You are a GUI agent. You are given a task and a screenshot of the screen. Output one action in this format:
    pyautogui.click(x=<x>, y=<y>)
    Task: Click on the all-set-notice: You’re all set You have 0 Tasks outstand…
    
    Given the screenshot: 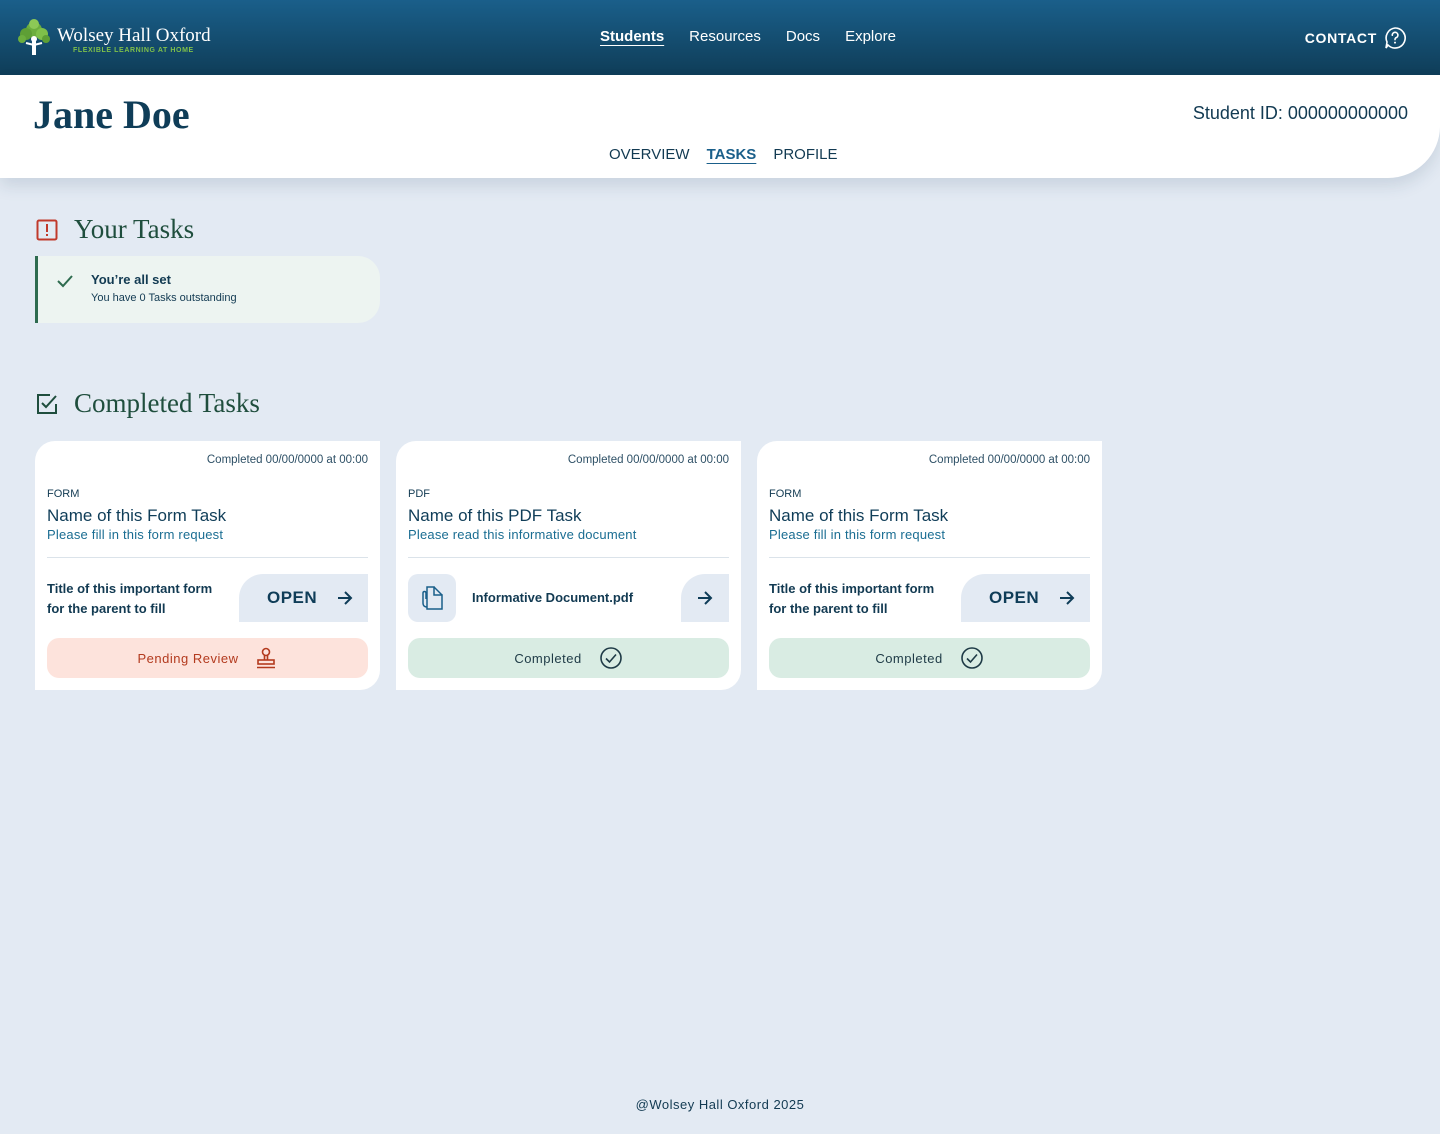 What is the action you would take?
    pyautogui.click(x=207, y=289)
    